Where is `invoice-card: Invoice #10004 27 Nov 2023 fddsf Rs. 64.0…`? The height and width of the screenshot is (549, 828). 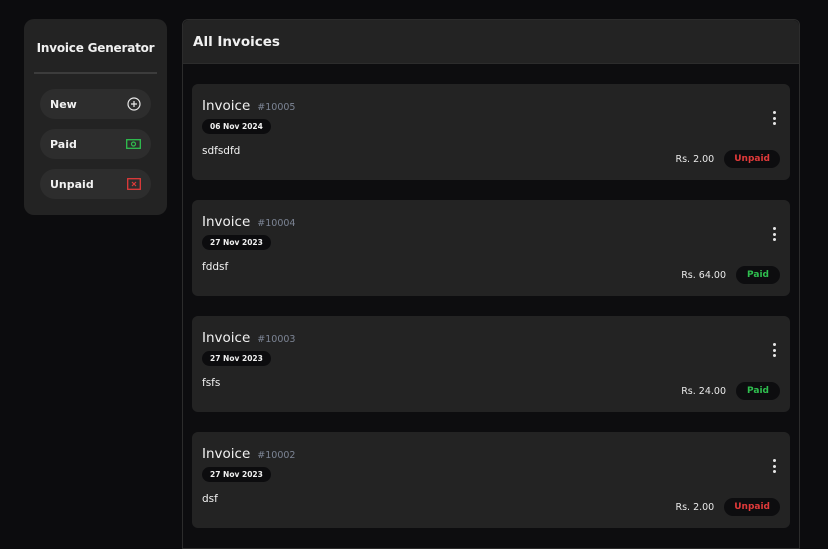 invoice-card: Invoice #10004 27 Nov 2023 fddsf Rs. 64.0… is located at coordinates (491, 248).